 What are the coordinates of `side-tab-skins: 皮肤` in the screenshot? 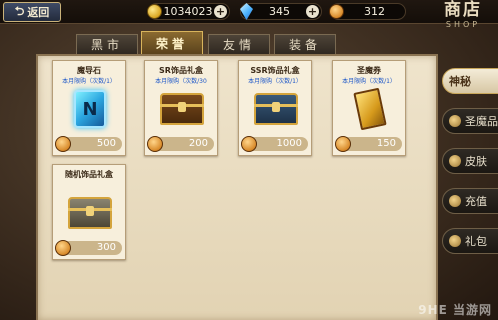 It's located at (470, 161).